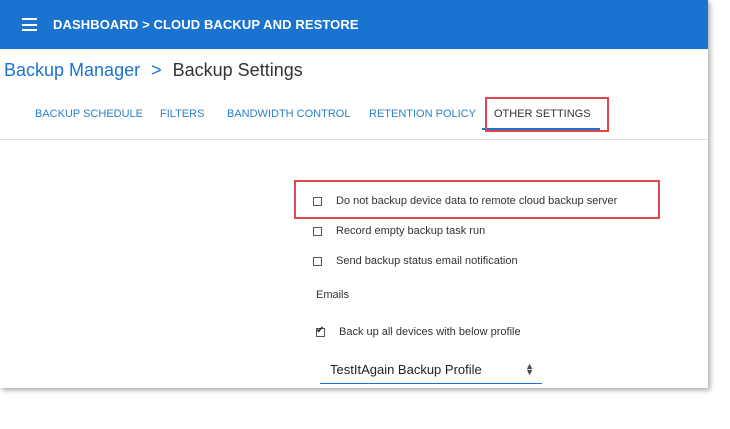  Describe the element at coordinates (422, 114) in the screenshot. I see `tab-retention-policy: RETENTION POLICY` at that location.